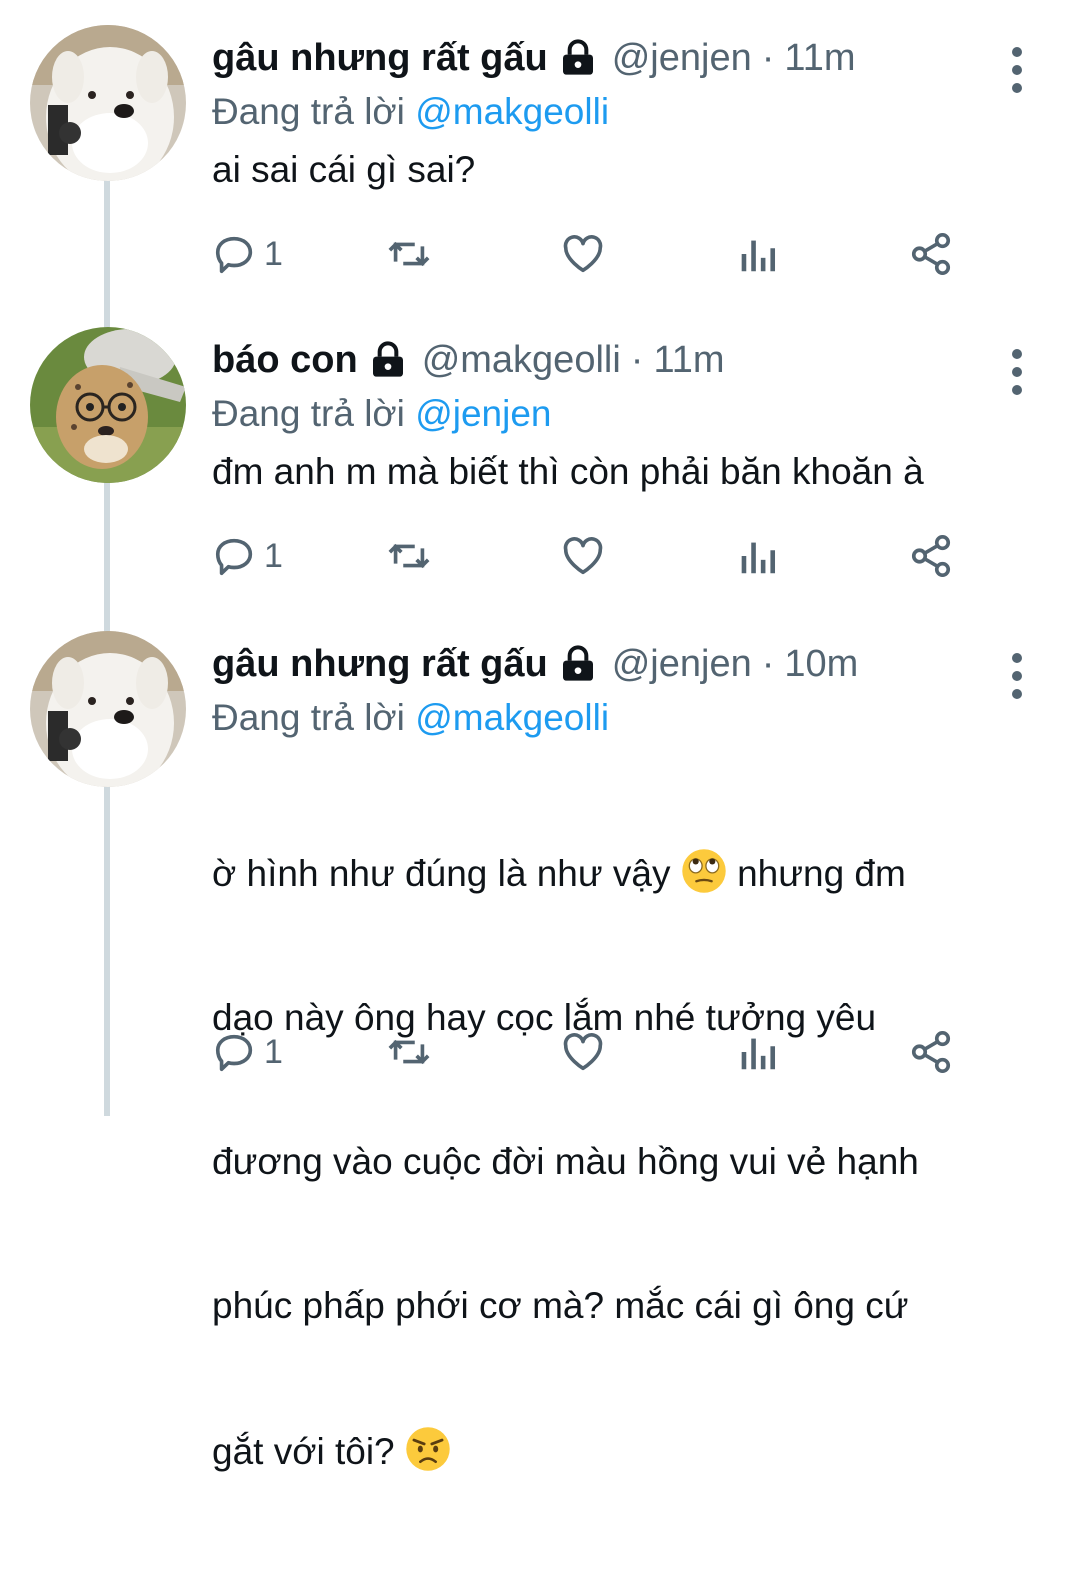 The width and height of the screenshot is (1080, 1572). What do you see at coordinates (565, 1161) in the screenshot?
I see `tweet-text-line: đương vào cuộc đời màu hồng vui vẻ hạnh` at bounding box center [565, 1161].